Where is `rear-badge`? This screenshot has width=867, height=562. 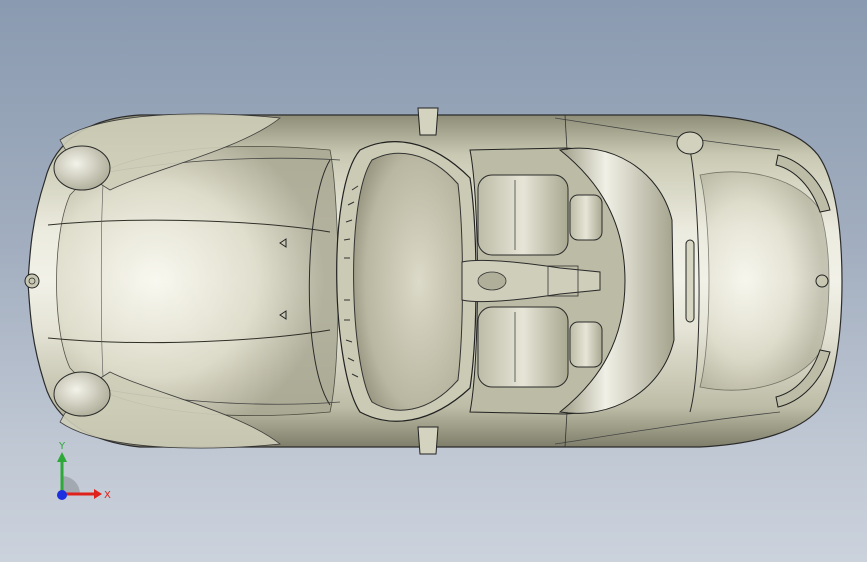 rear-badge is located at coordinates (822, 281).